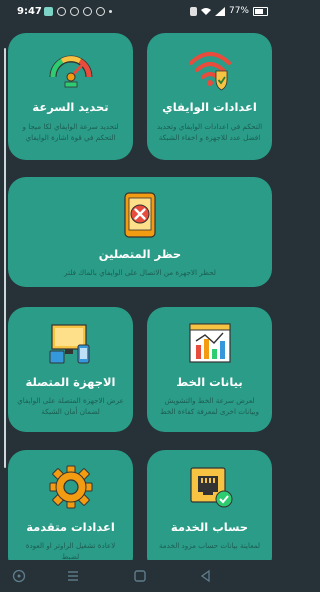  I want to click on card-title: تحديد السرعة, so click(70, 107).